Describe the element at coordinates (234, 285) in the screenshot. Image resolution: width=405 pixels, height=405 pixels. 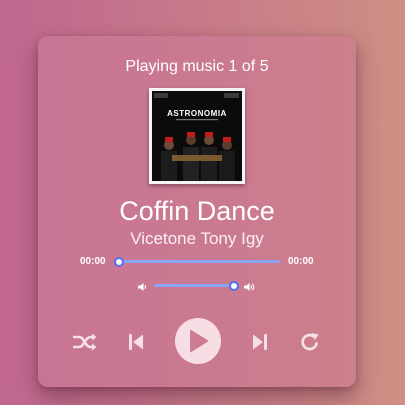
I see `volume-slider-thumb` at that location.